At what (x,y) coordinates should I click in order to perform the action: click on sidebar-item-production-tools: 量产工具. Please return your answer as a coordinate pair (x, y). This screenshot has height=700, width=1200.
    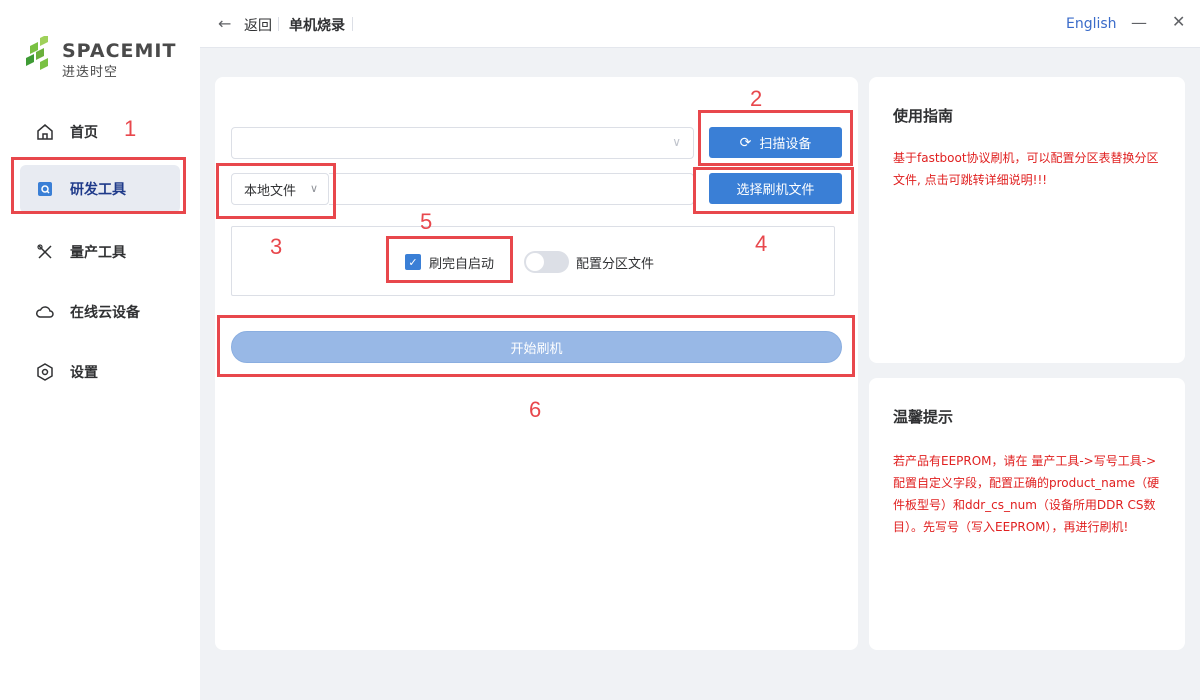
    Looking at the image, I should click on (100, 252).